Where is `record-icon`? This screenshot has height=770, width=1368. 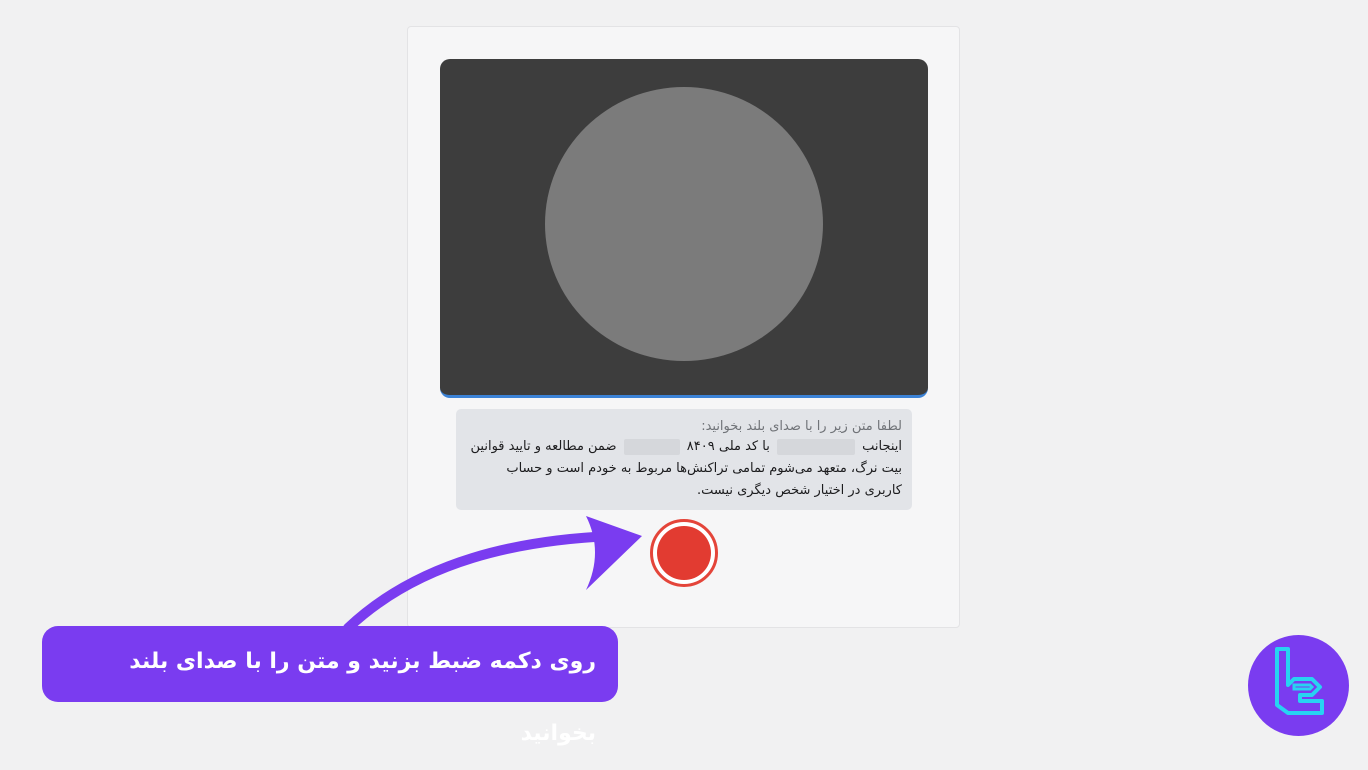 record-icon is located at coordinates (684, 553).